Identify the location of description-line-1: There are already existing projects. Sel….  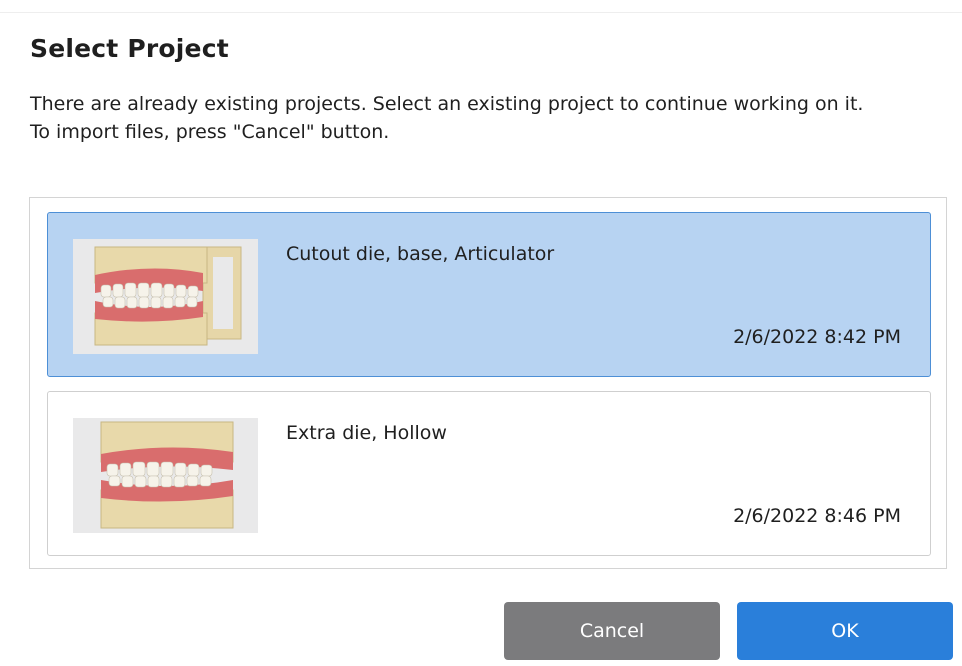
(447, 104).